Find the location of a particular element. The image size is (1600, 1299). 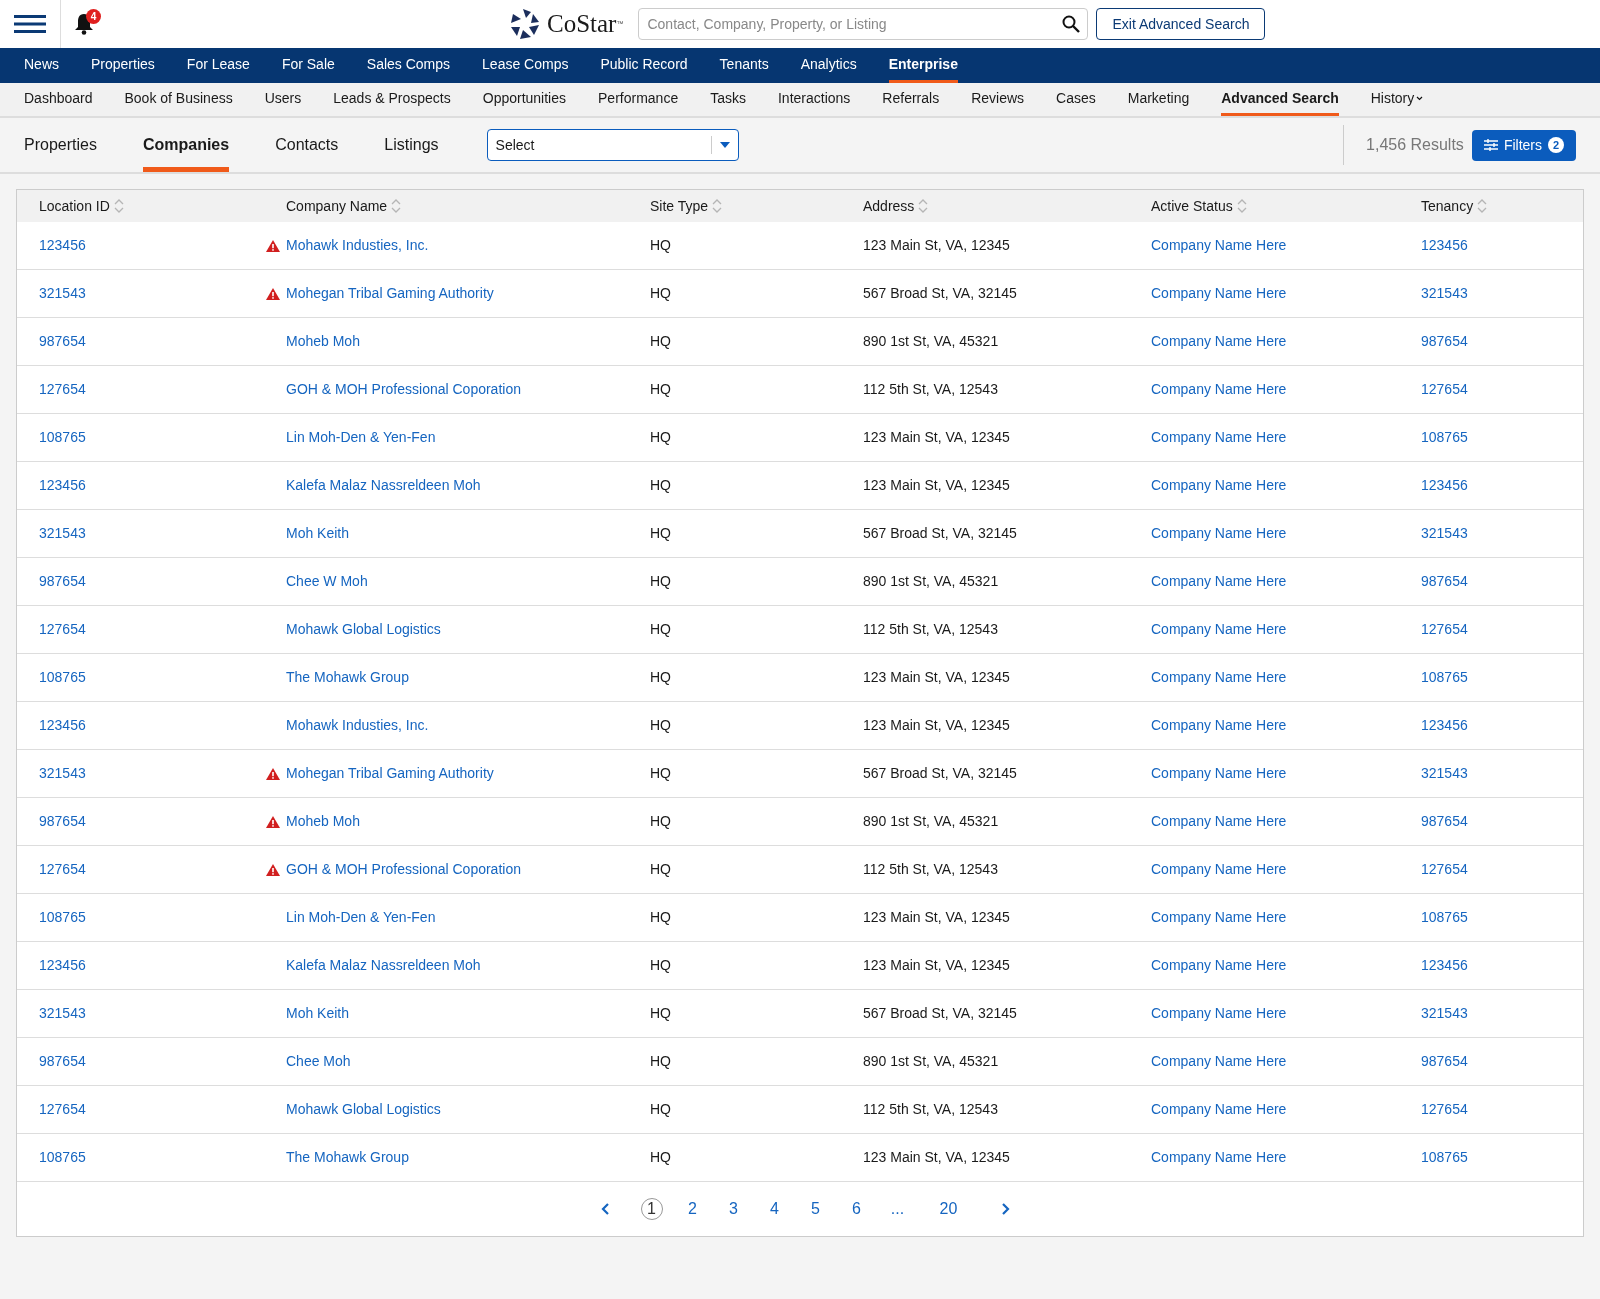

page-link: 6 is located at coordinates (856, 1209).